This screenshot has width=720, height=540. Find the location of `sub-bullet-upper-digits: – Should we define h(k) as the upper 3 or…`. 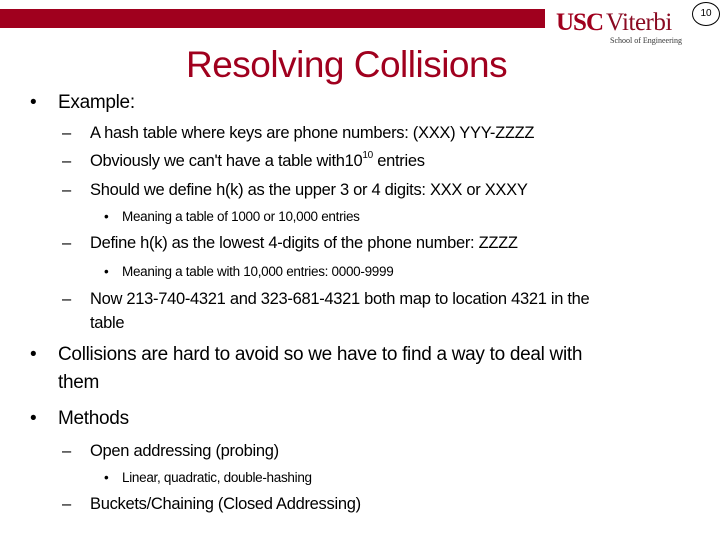

sub-bullet-upper-digits: – Should we define h(k) as the upper 3 or… is located at coordinates (295, 190).